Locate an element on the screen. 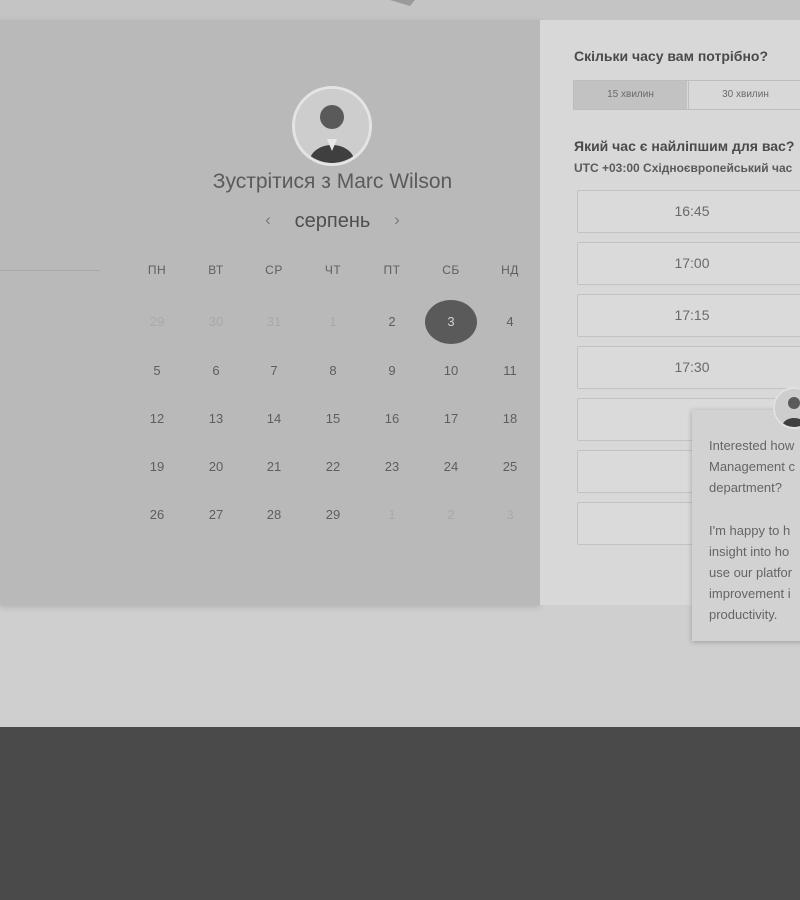  calendar-day: 22 is located at coordinates (333, 467).